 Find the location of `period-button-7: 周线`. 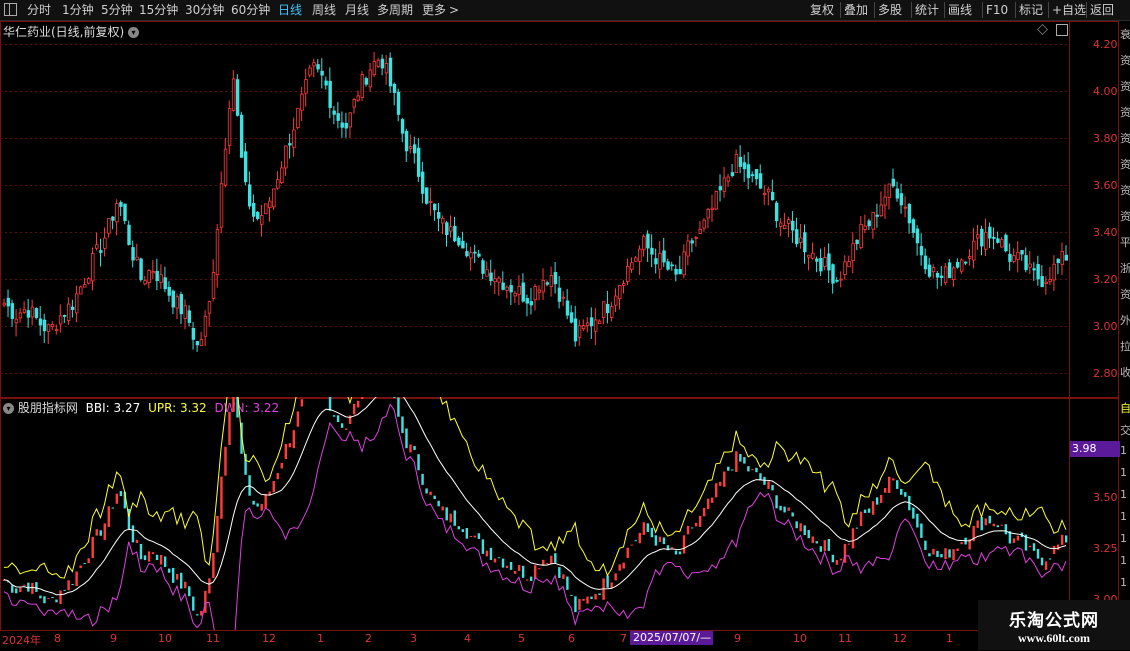

period-button-7: 周线 is located at coordinates (324, 10).